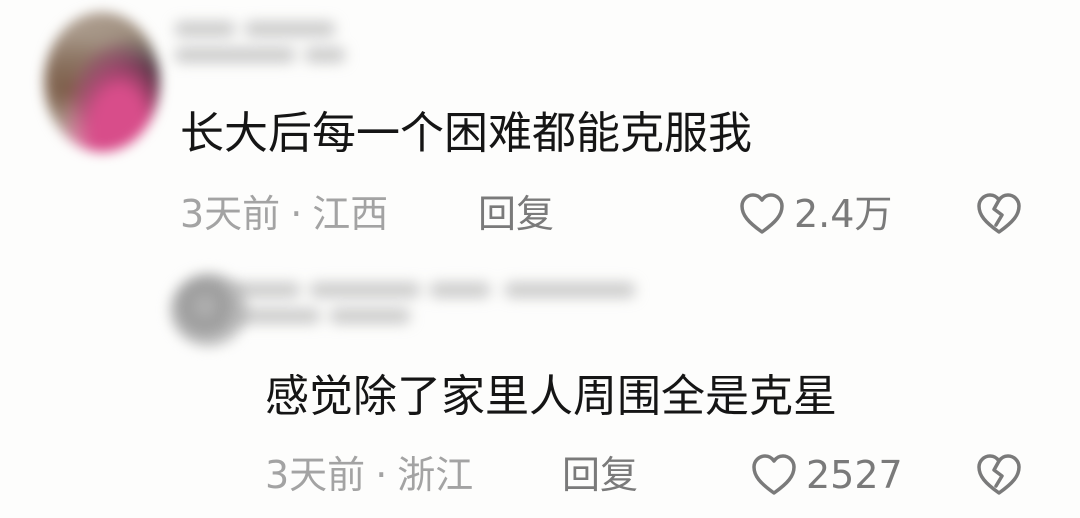  I want to click on comment-text: 长大后每一个困难都能克服我, so click(466, 133).